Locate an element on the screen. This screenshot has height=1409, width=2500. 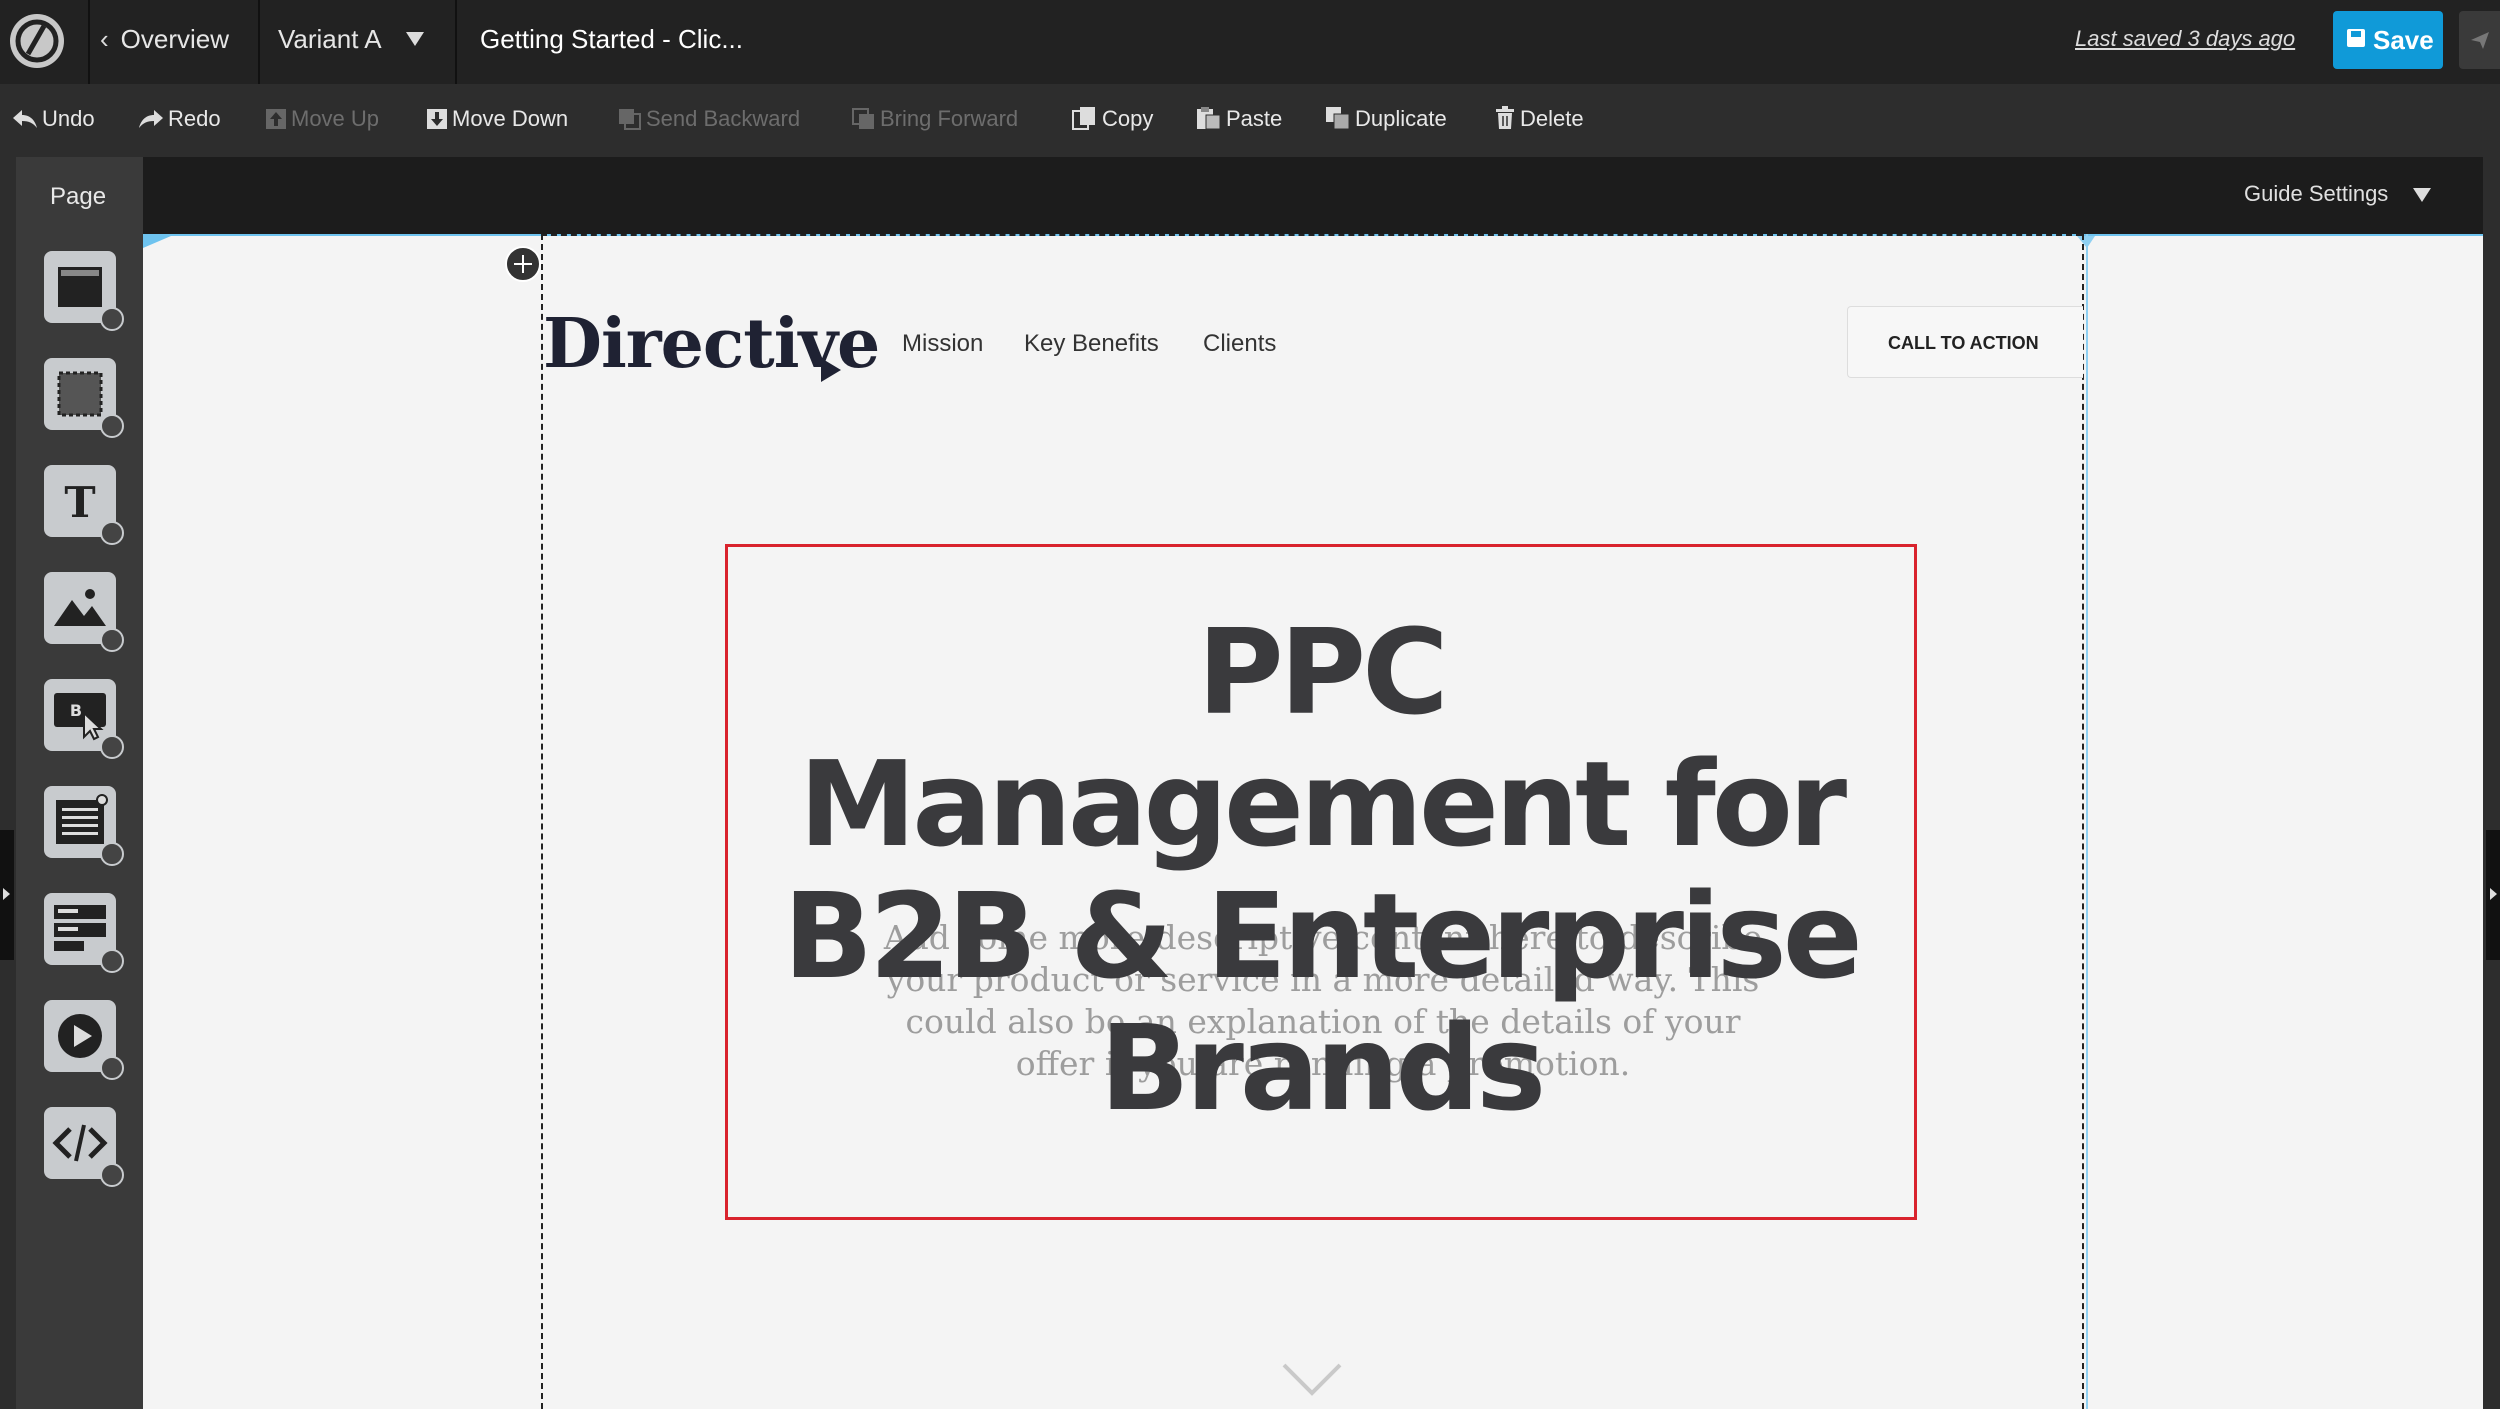
move-handle-icon is located at coordinates (523, 264).